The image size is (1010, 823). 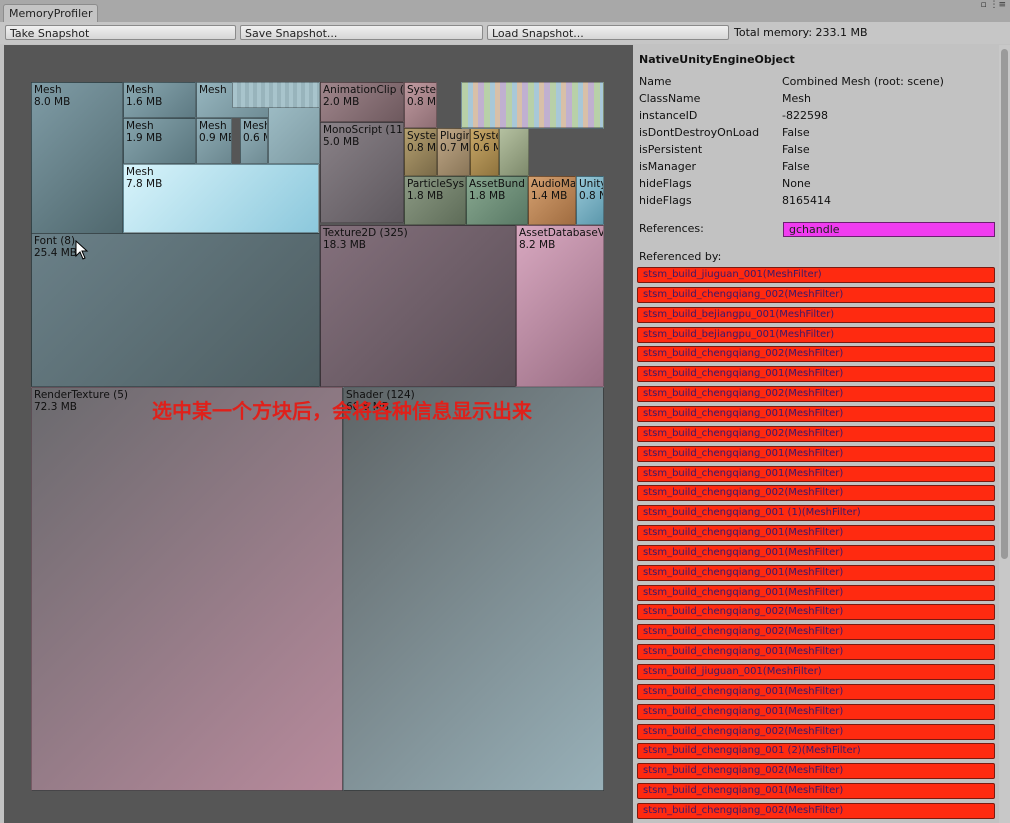 I want to click on total-memory-label: Total memory: 233.1 MB, so click(x=801, y=32).